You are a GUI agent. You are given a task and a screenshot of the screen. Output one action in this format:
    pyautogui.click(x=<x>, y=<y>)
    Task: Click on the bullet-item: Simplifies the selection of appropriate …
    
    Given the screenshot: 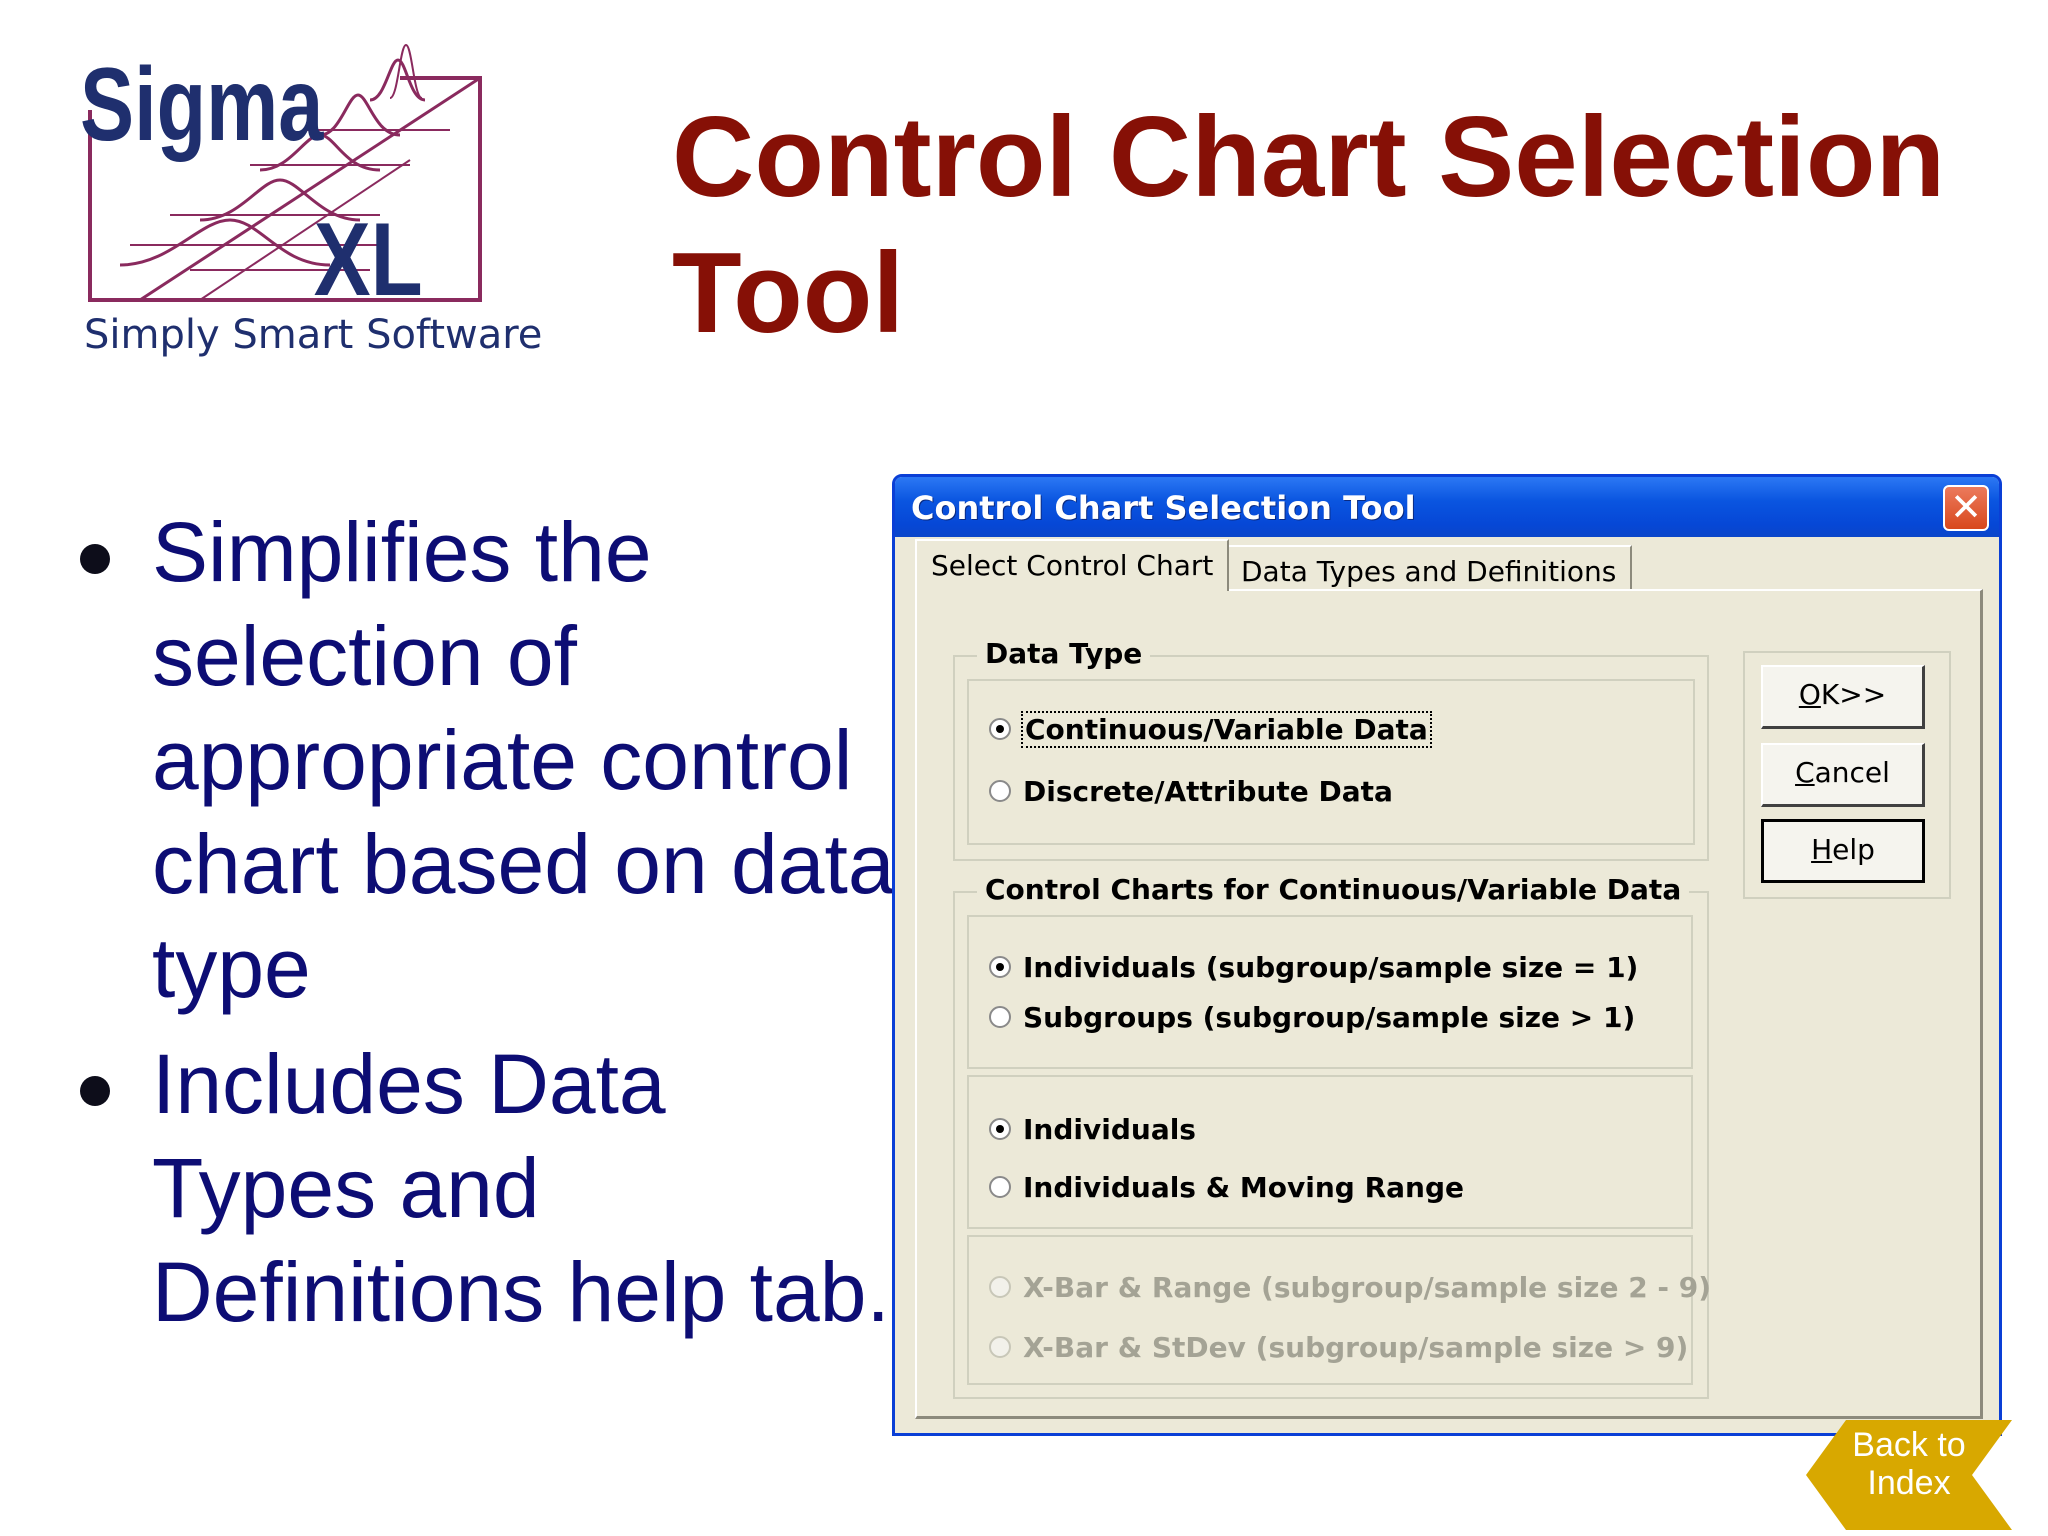 What is the action you would take?
    pyautogui.click(x=485, y=760)
    